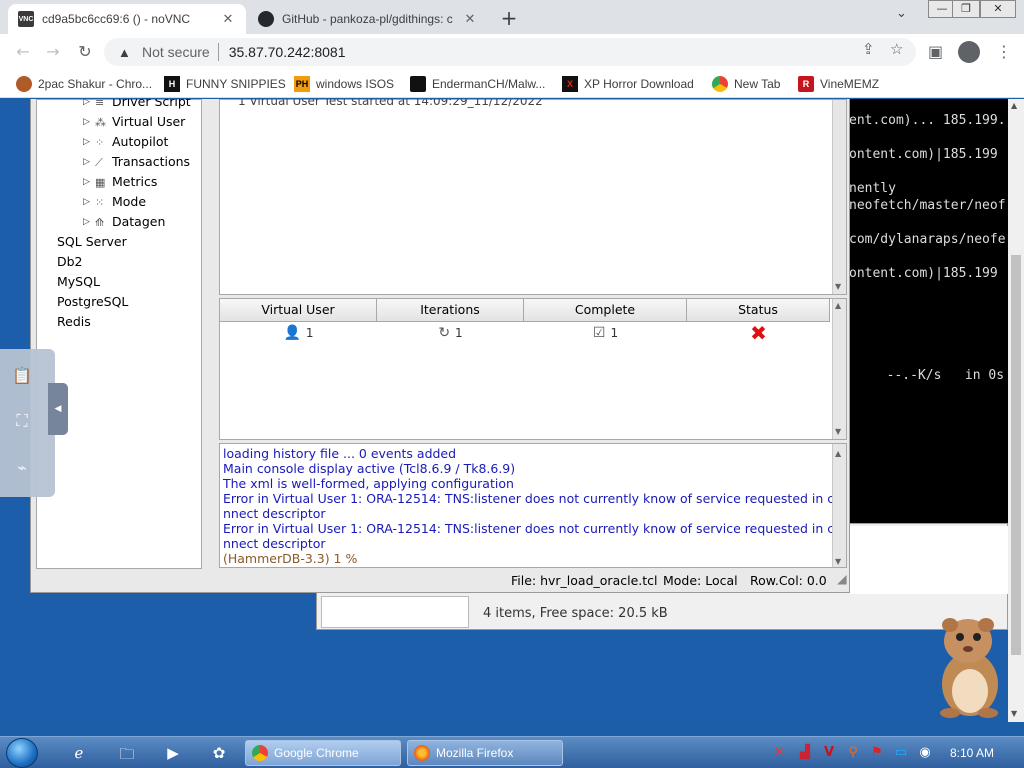 The image size is (1024, 768). Describe the element at coordinates (901, 13) in the screenshot. I see `tab-search-chevron-icon: ⌄` at that location.